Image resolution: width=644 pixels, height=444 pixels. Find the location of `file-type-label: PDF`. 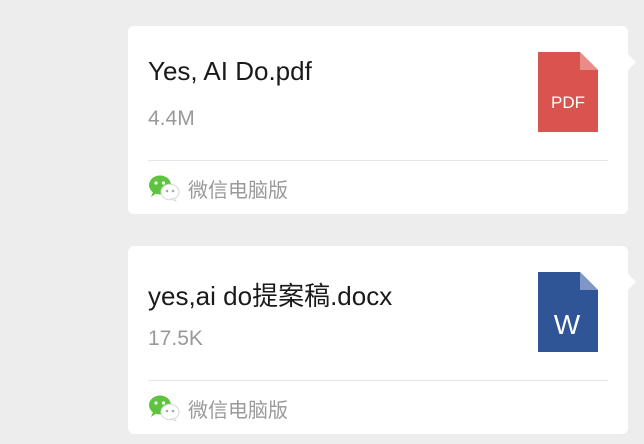

file-type-label: PDF is located at coordinates (568, 102).